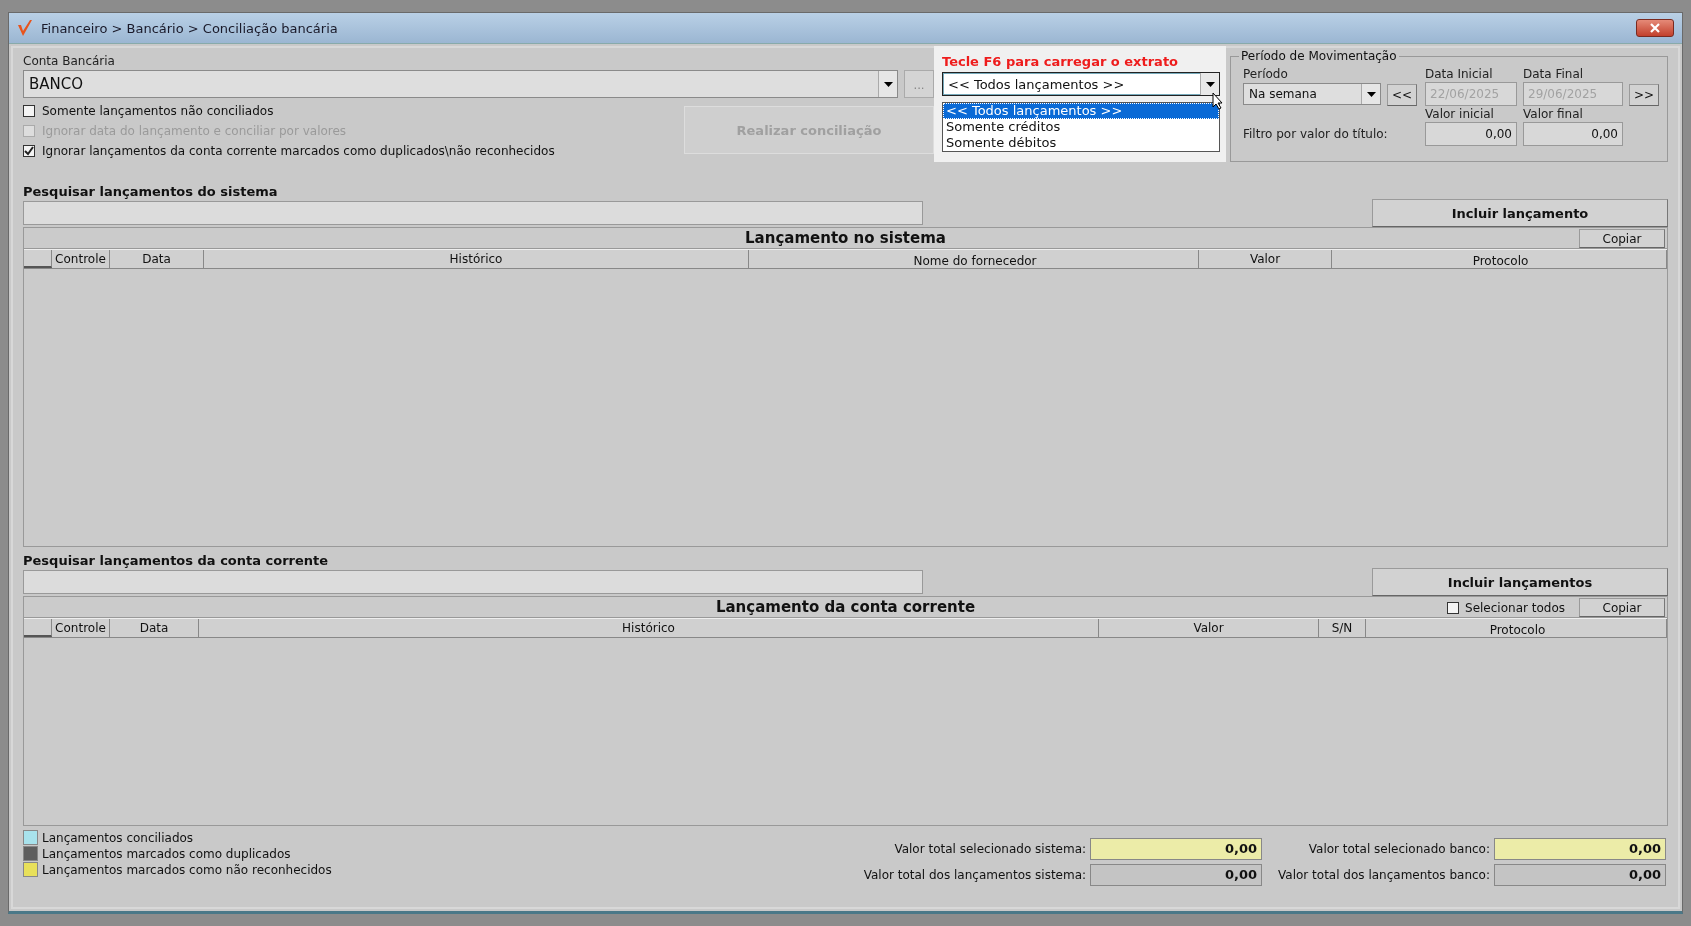  I want to click on statement-dropdown: << Todos lançamentos >>, so click(1081, 84).